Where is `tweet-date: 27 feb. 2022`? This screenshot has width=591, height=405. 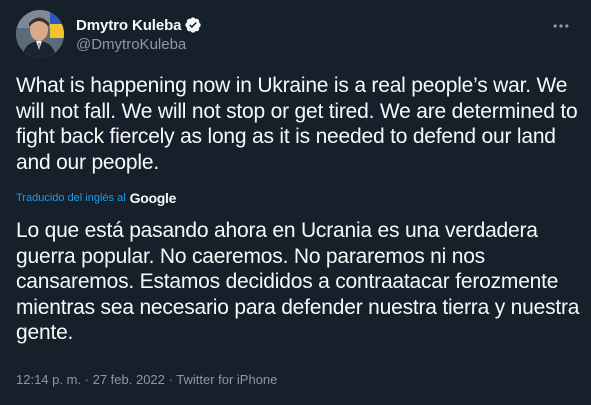
tweet-date: 27 feb. 2022 is located at coordinates (129, 379).